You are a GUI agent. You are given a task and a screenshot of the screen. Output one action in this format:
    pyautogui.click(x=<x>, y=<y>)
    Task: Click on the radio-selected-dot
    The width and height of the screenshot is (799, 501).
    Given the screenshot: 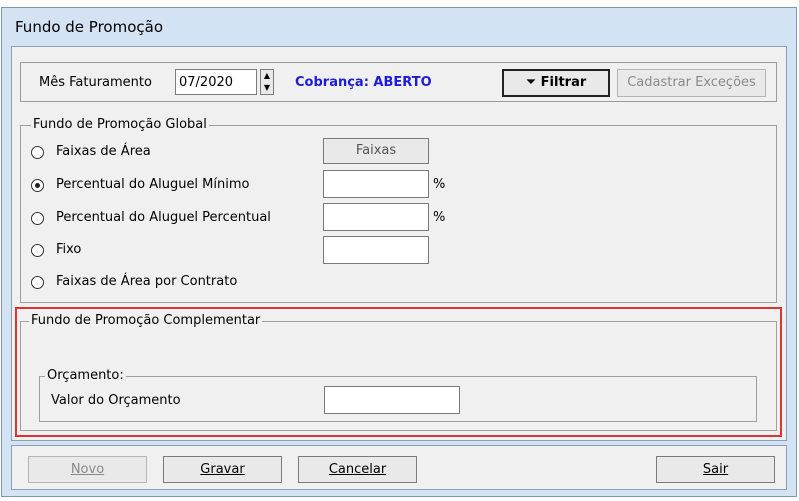 What is the action you would take?
    pyautogui.click(x=37, y=185)
    